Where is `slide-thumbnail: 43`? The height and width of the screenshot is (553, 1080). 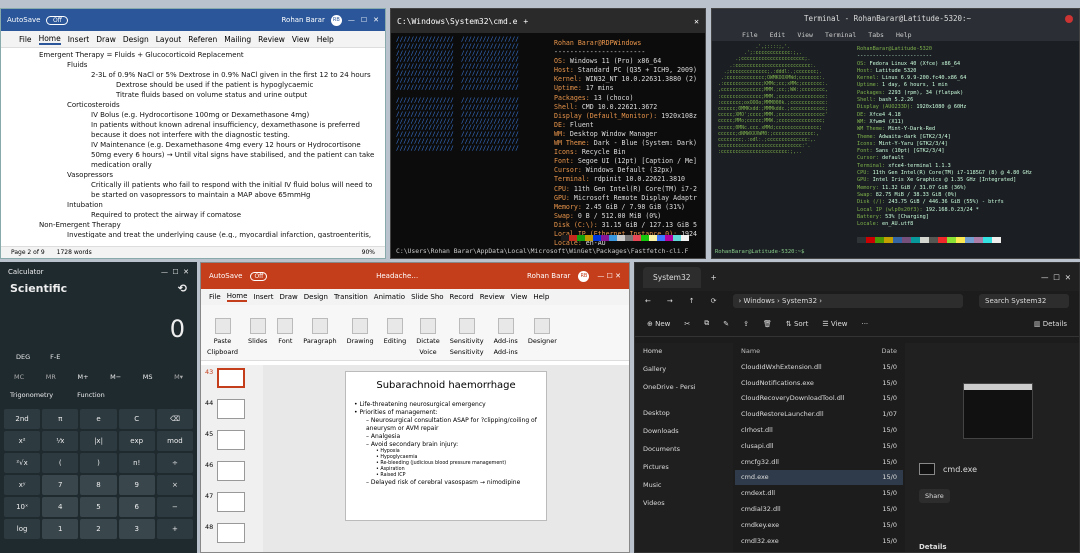
slide-thumbnail: 43 is located at coordinates (232, 380).